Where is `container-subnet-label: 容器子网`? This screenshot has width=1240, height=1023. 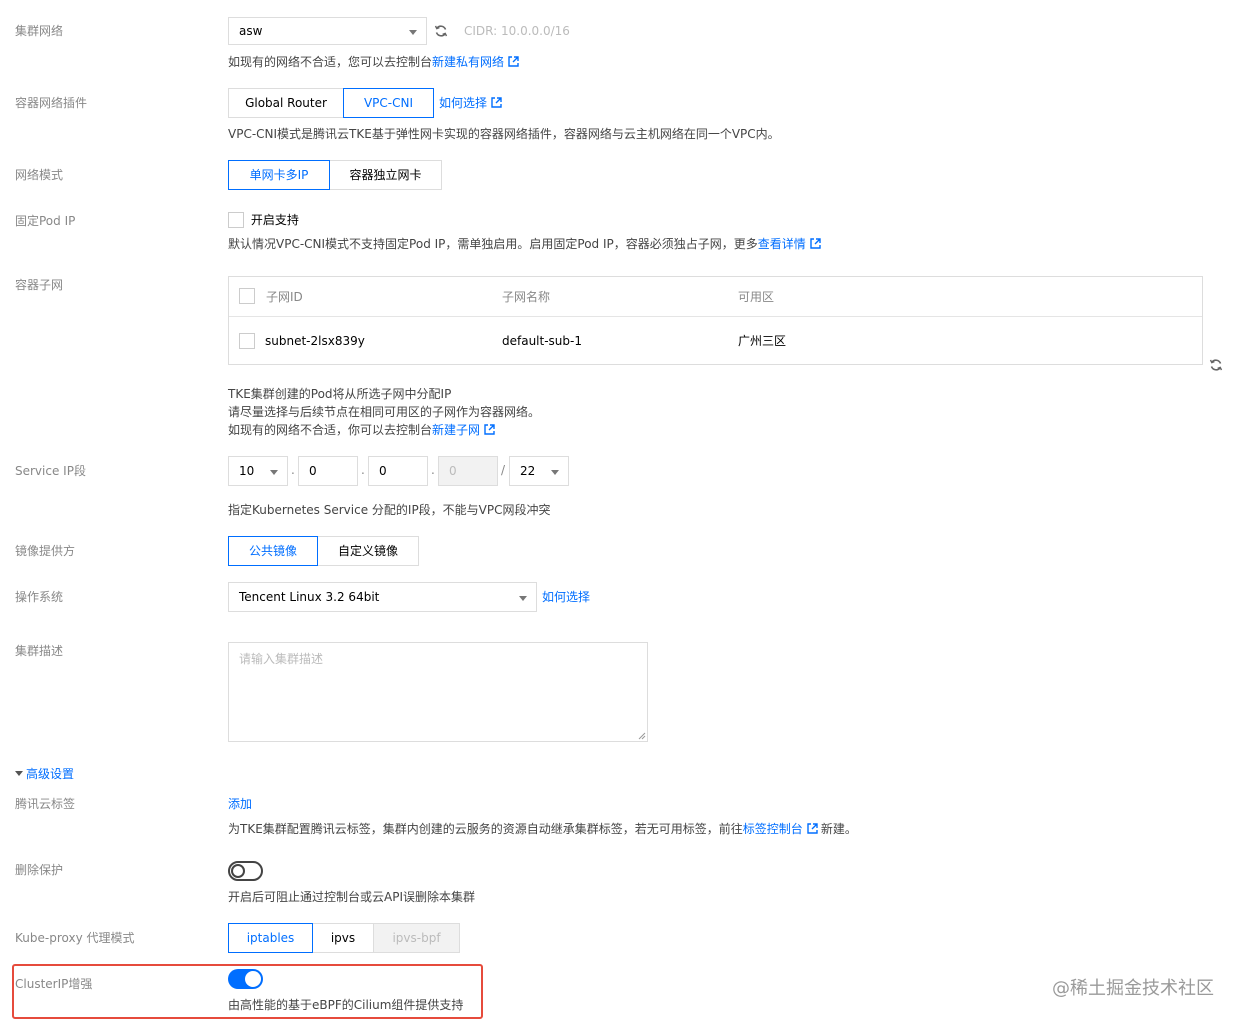 container-subnet-label: 容器子网 is located at coordinates (39, 285).